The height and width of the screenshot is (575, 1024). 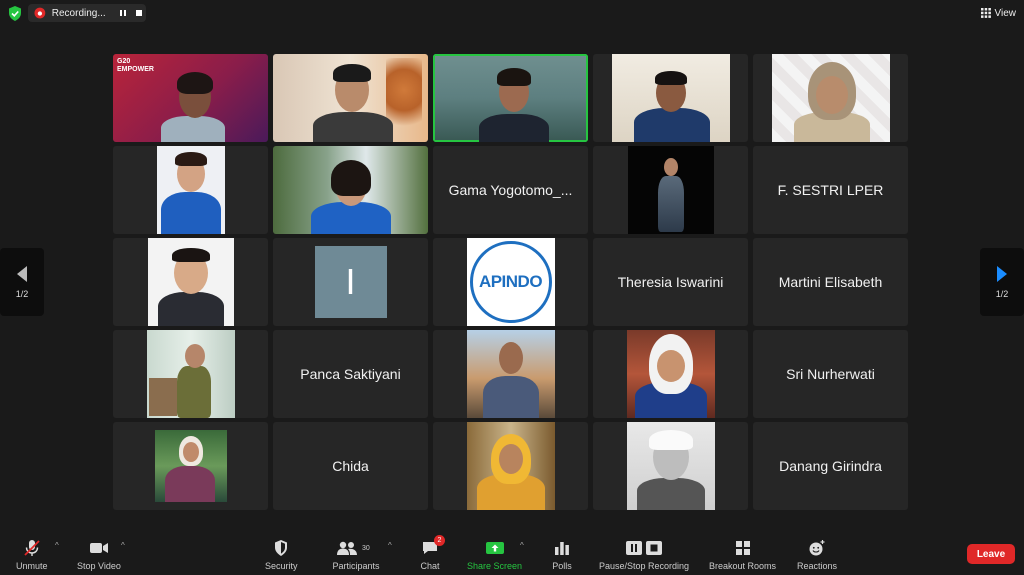 I want to click on view-button: View, so click(x=998, y=13).